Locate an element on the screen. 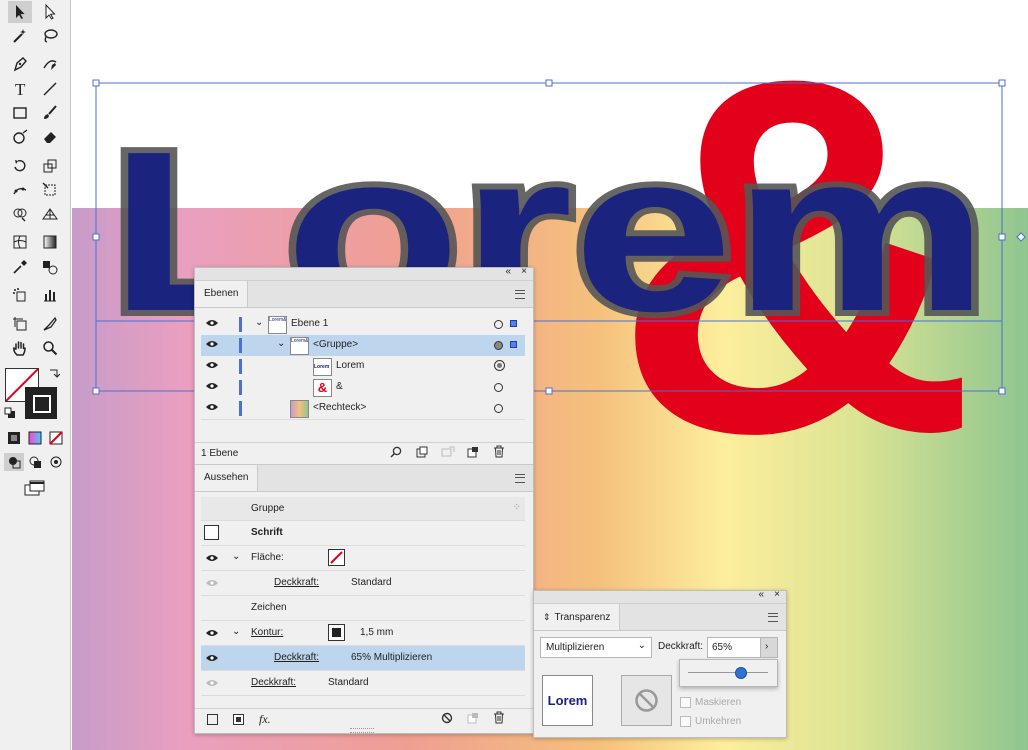 Image resolution: width=1028 pixels, height=750 pixels. draw-inside-icon is located at coordinates (56, 462).